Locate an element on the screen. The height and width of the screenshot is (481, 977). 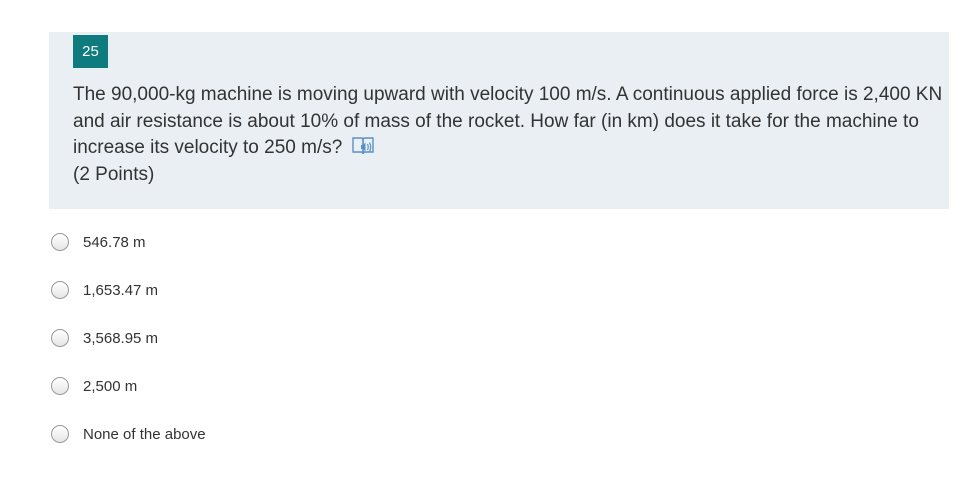
answer-option-label: 546.78 m is located at coordinates (114, 242).